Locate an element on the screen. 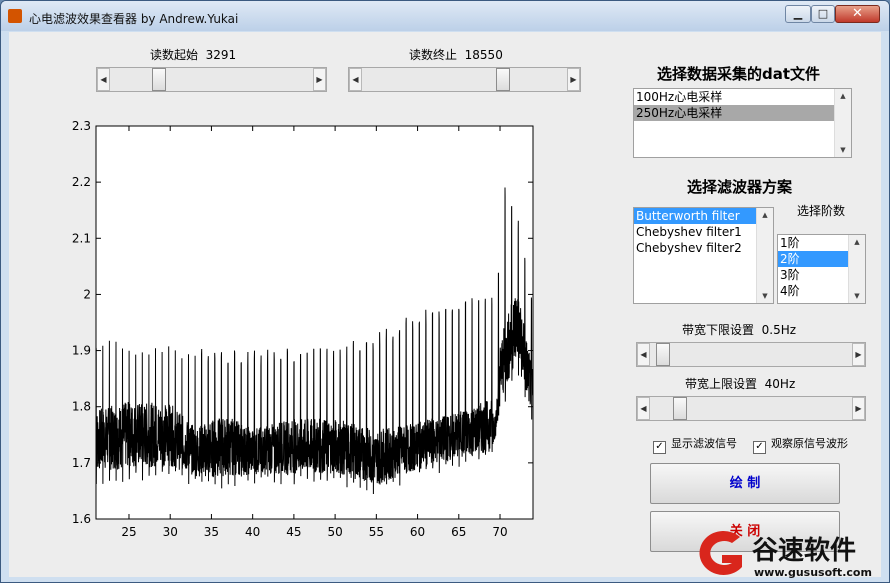  read-start-label: 读数起始 3291 is located at coordinates (193, 54).